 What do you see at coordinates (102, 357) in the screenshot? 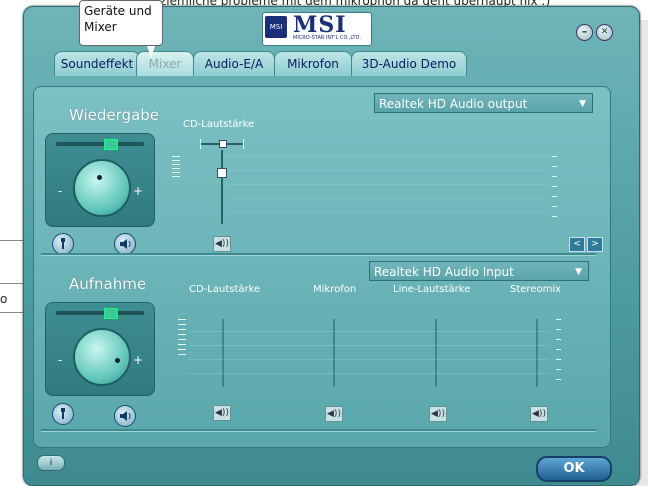
I see `recording-volume-knob` at bounding box center [102, 357].